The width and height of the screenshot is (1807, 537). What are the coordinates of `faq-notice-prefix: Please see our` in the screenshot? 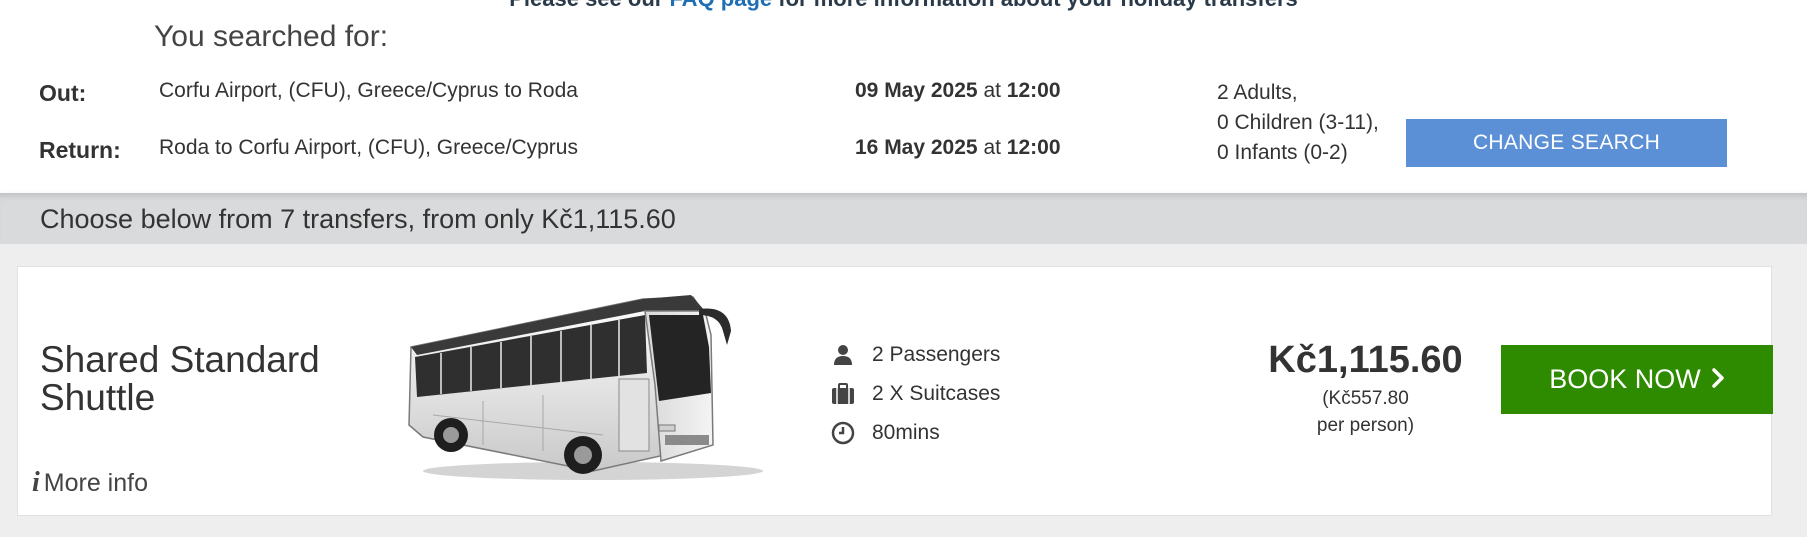 It's located at (589, 5).